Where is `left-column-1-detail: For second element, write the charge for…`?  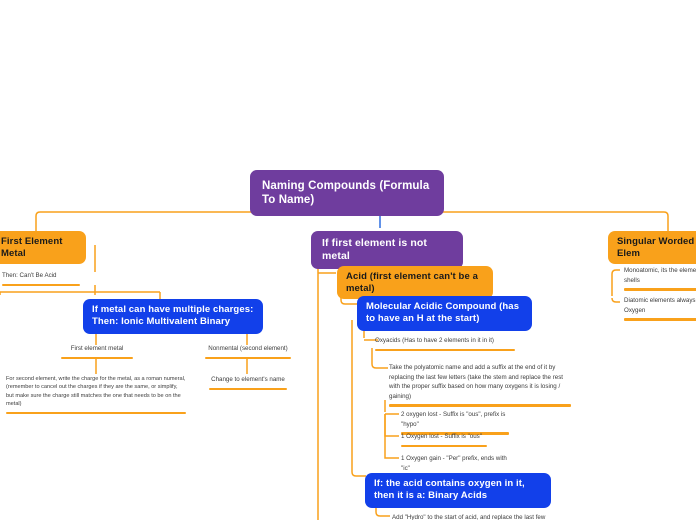
left-column-1-detail: For second element, write the charge for… is located at coordinates (96, 396).